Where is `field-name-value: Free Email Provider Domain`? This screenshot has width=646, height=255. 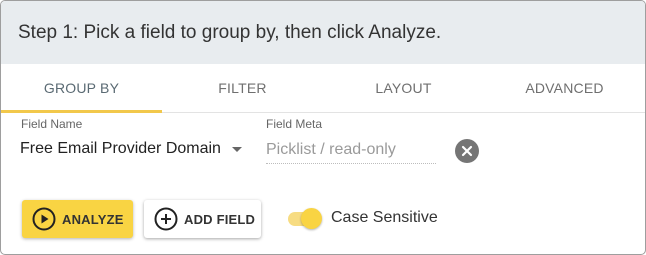
field-name-value: Free Email Provider Domain is located at coordinates (120, 148).